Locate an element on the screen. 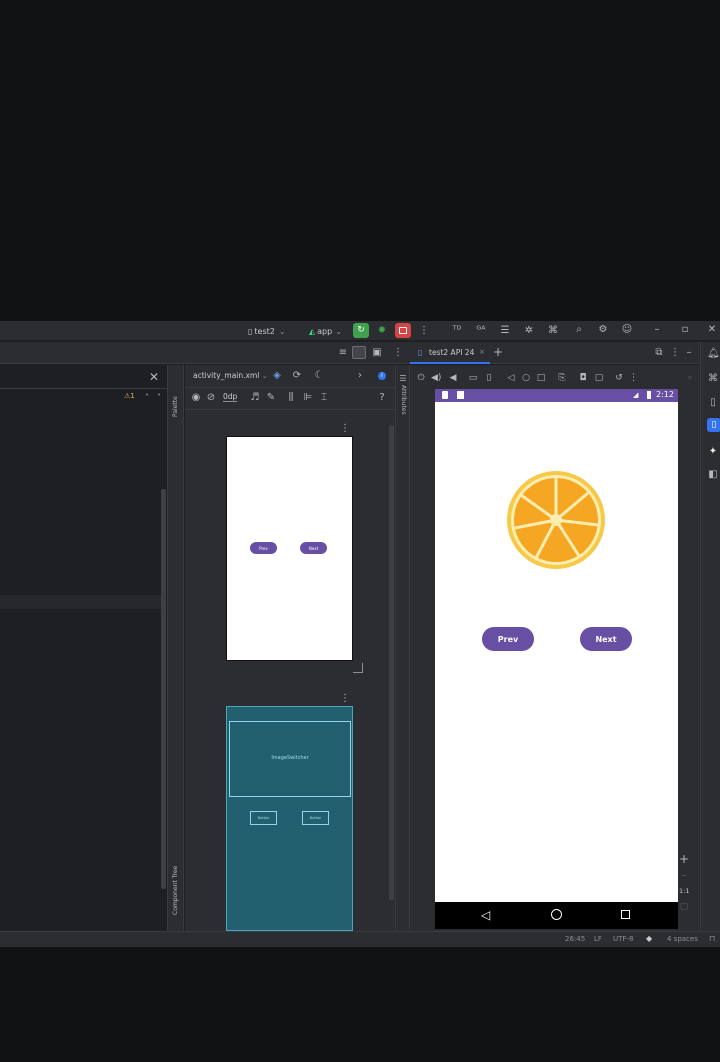 This screenshot has width=720, height=1062. code-view-icon: ≡ is located at coordinates (343, 353).